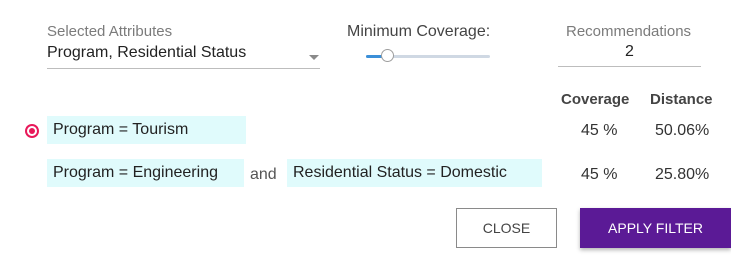  Describe the element at coordinates (388, 55) in the screenshot. I see `coverage-slider-thumb` at that location.